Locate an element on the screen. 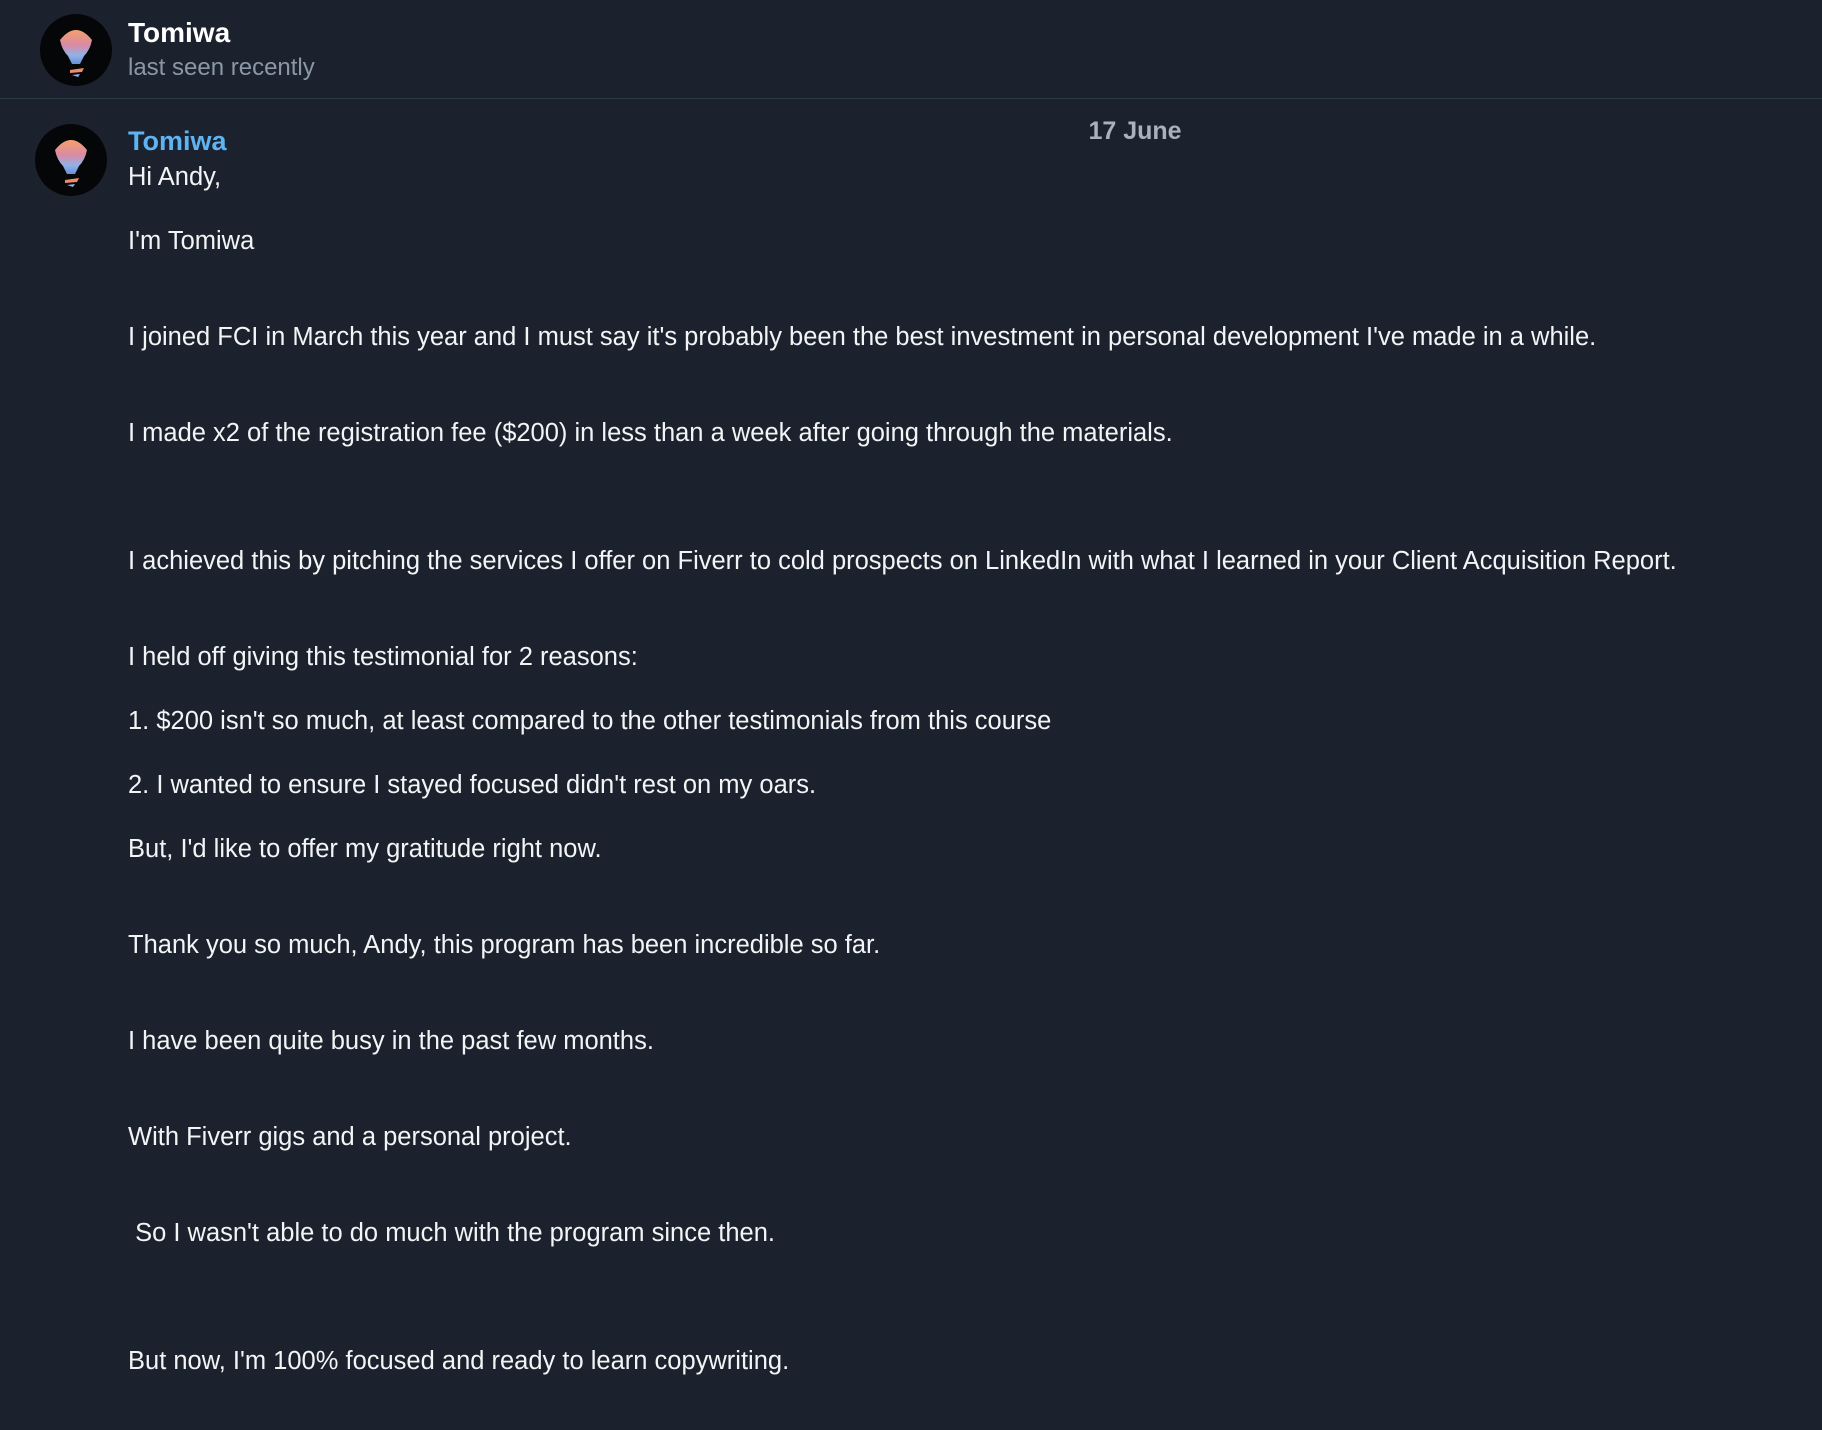 The image size is (1822, 1430). contact-name: Tomiwa is located at coordinates (179, 33).